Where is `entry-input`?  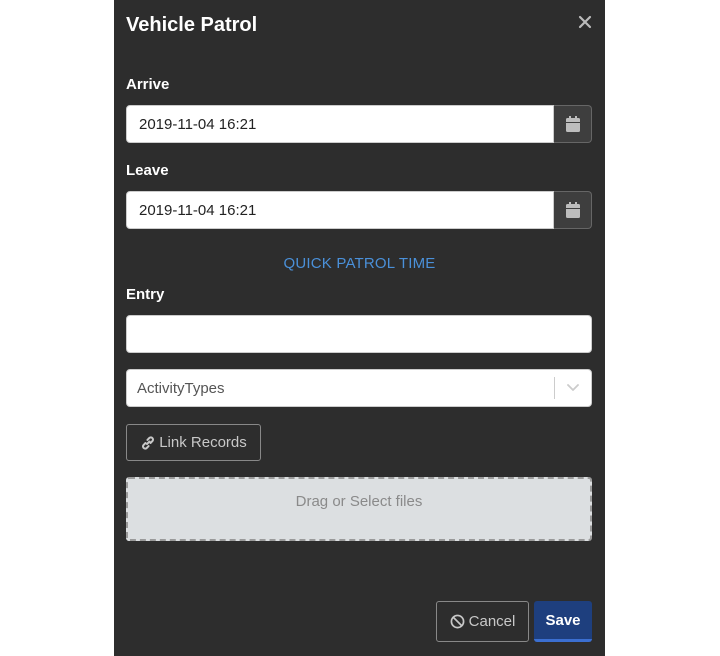 entry-input is located at coordinates (359, 334).